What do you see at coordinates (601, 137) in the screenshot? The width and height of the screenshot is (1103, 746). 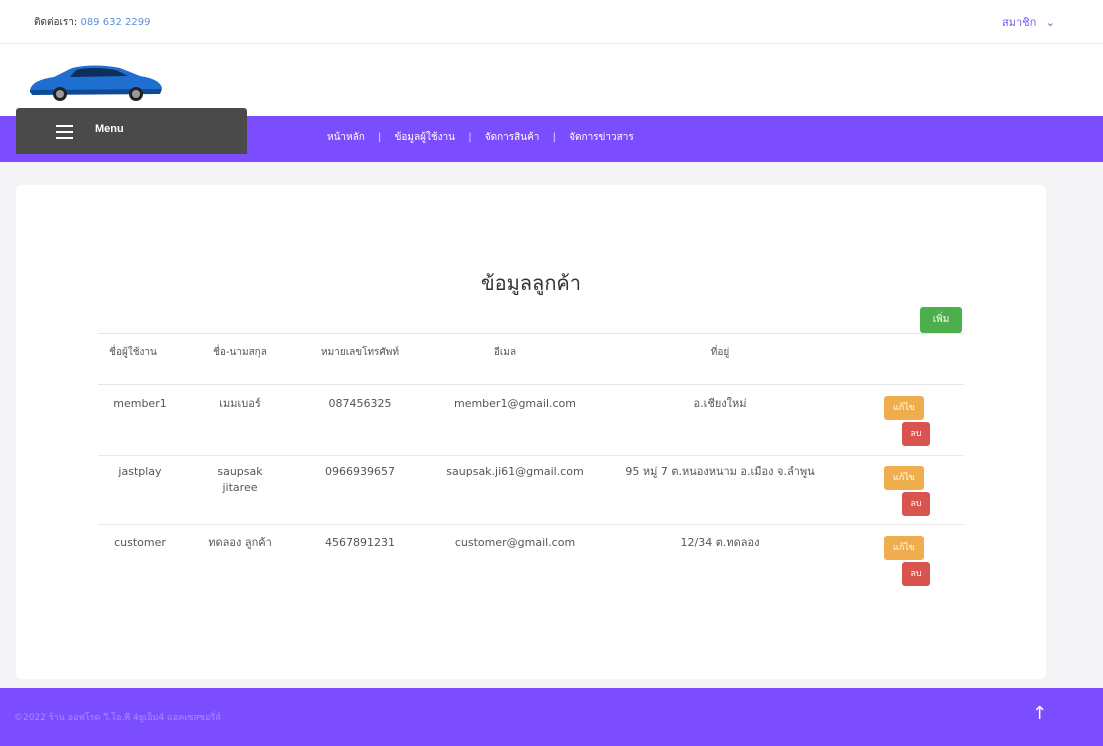 I see `nav-item-manage-news: จัดการข่าวสาร` at bounding box center [601, 137].